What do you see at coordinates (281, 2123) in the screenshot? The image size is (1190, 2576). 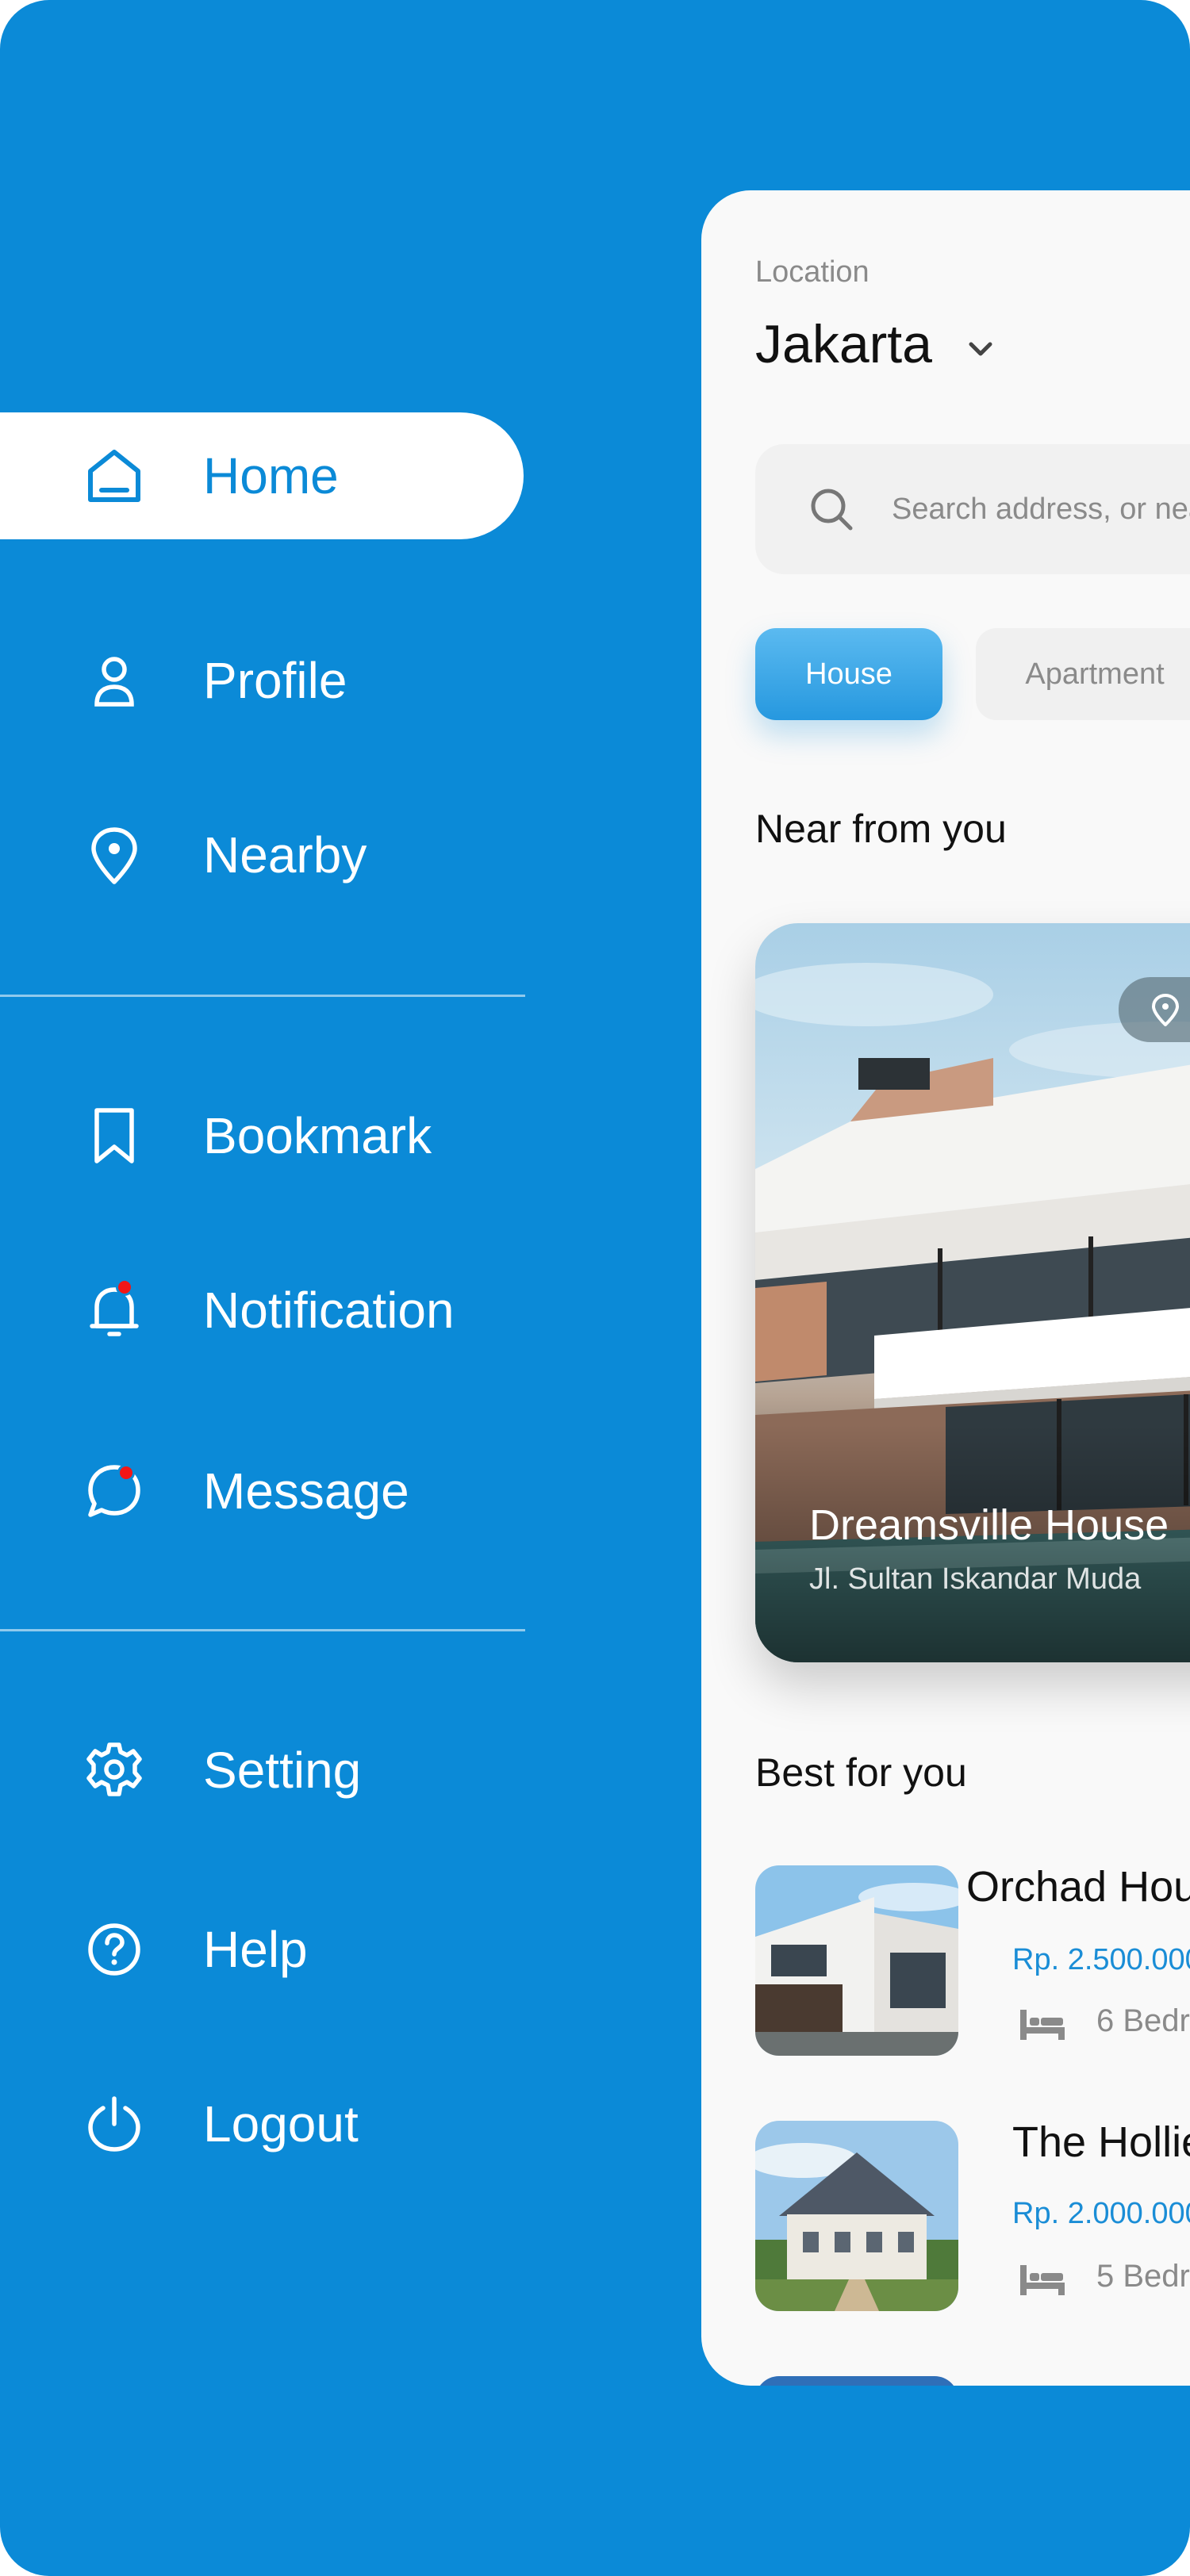 I see `sidebar-item-label: Logout` at bounding box center [281, 2123].